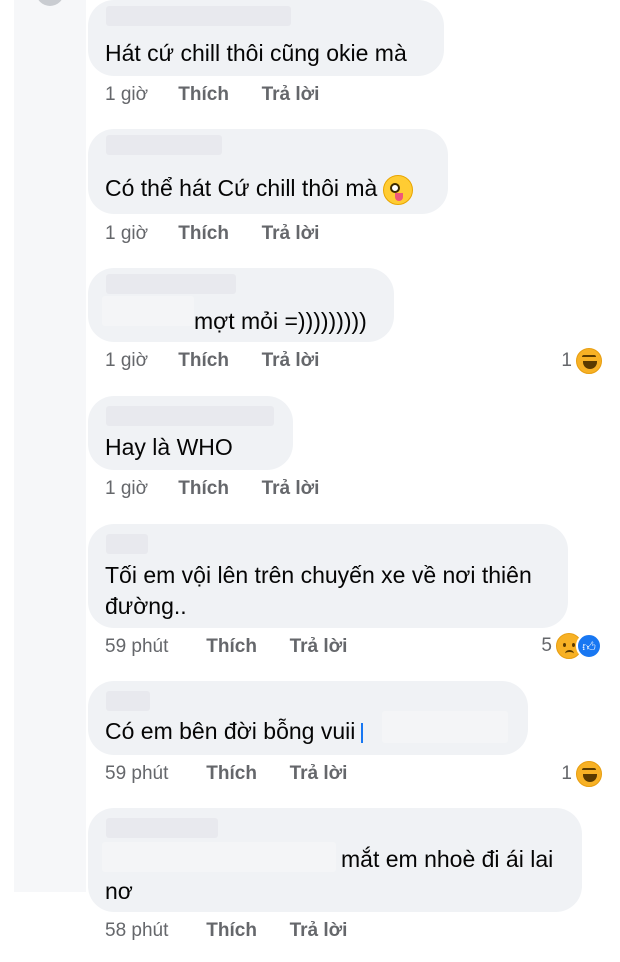  Describe the element at coordinates (169, 447) in the screenshot. I see `comment-text: Hay là WHO` at that location.